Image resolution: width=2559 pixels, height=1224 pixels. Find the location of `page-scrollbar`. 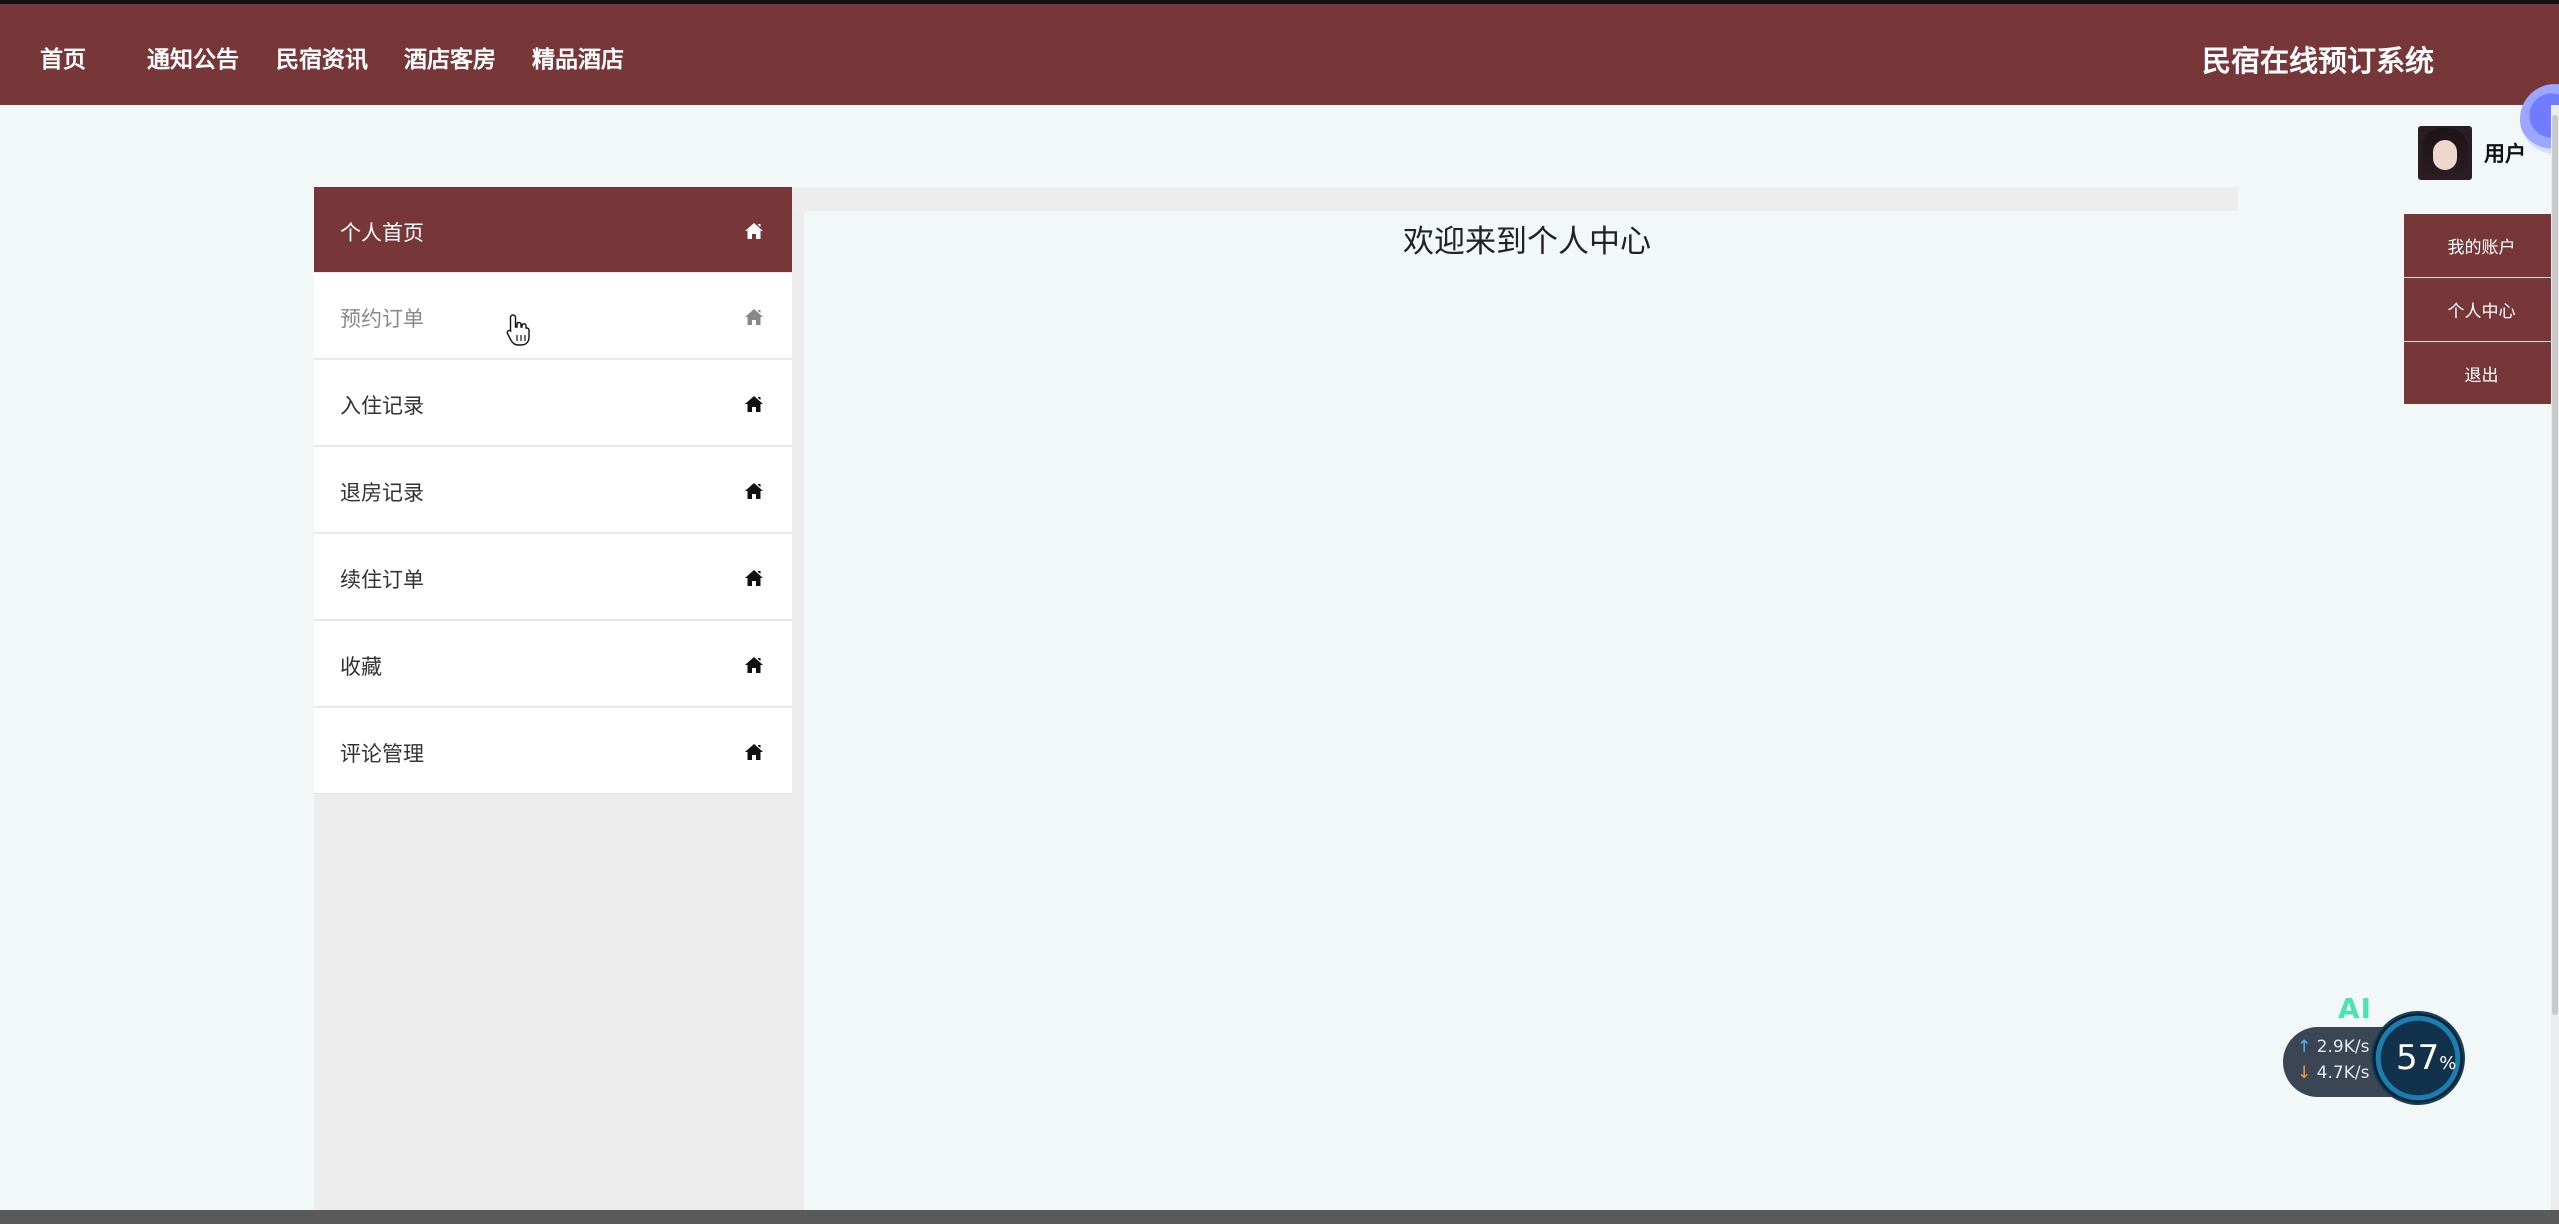

page-scrollbar is located at coordinates (2555, 662).